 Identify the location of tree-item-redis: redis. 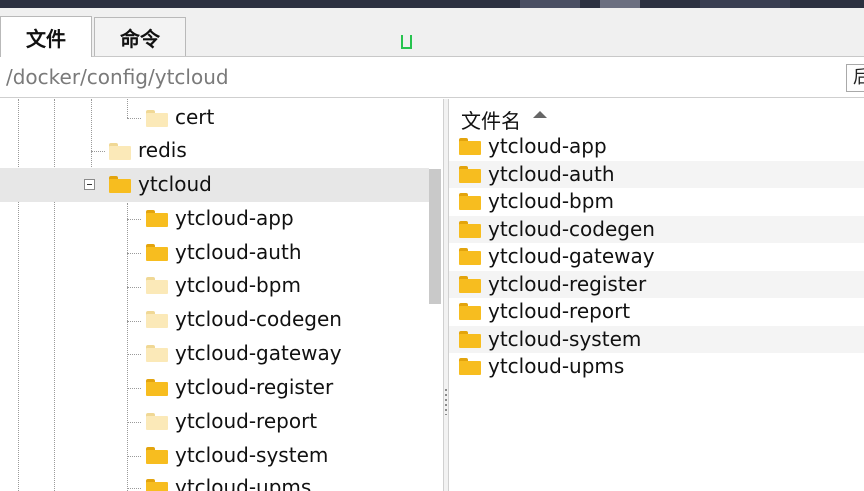
(214, 151).